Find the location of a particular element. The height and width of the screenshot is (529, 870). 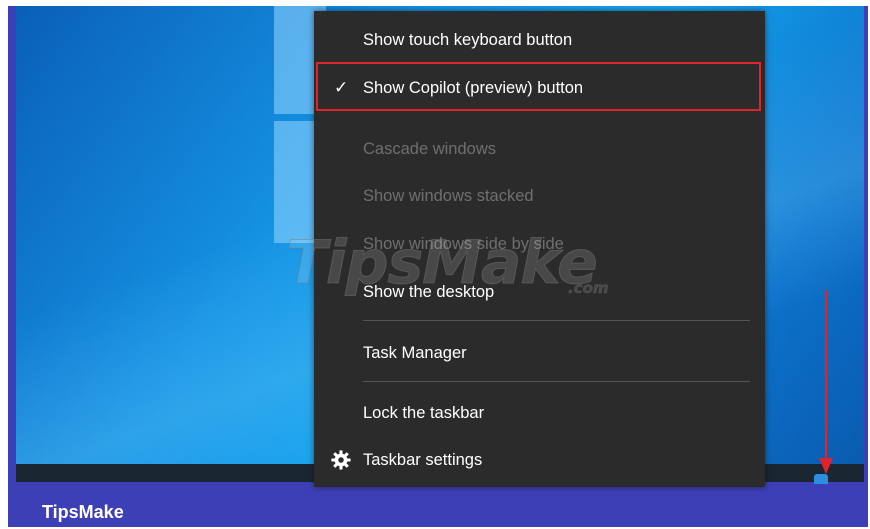

menu-item-label: Show touch keyboard button is located at coordinates (468, 40).